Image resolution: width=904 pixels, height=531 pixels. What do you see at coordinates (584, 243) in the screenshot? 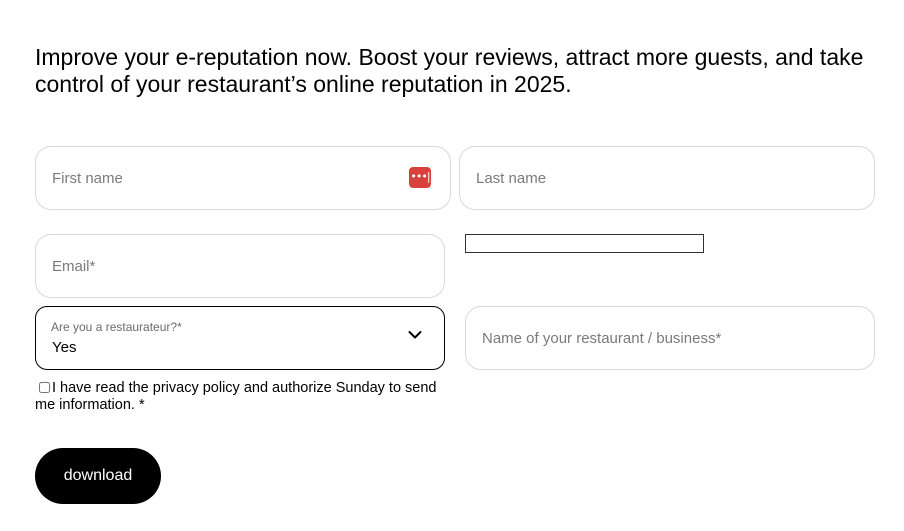
I see `empty-input-box` at bounding box center [584, 243].